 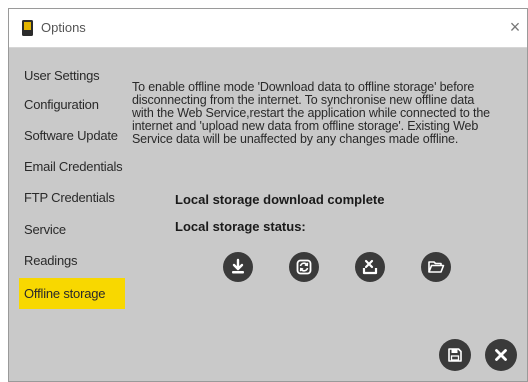 I want to click on window-title: Options, so click(x=63, y=27).